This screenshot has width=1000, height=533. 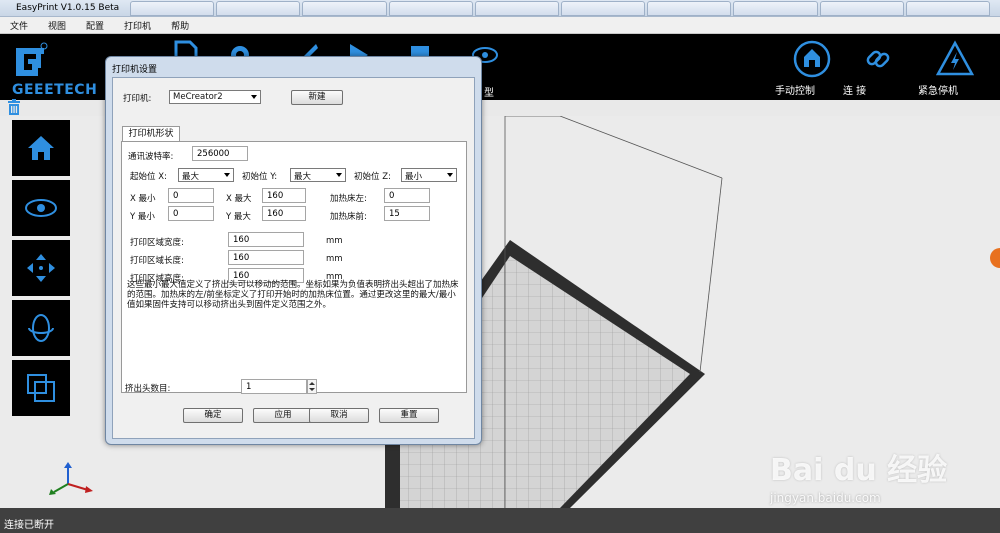 I want to click on manual-control-icon, so click(x=812, y=59).